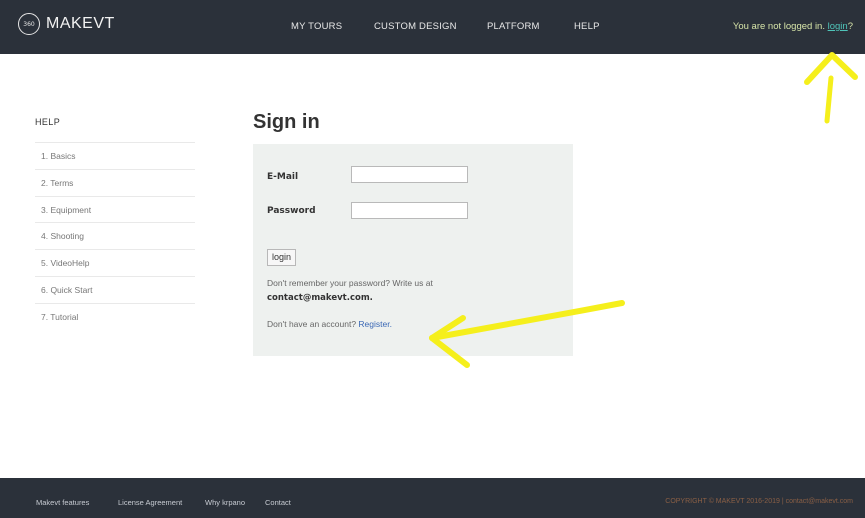 This screenshot has height=518, width=865. I want to click on sidebar-item-equipment: 3. Equipment, so click(115, 209).